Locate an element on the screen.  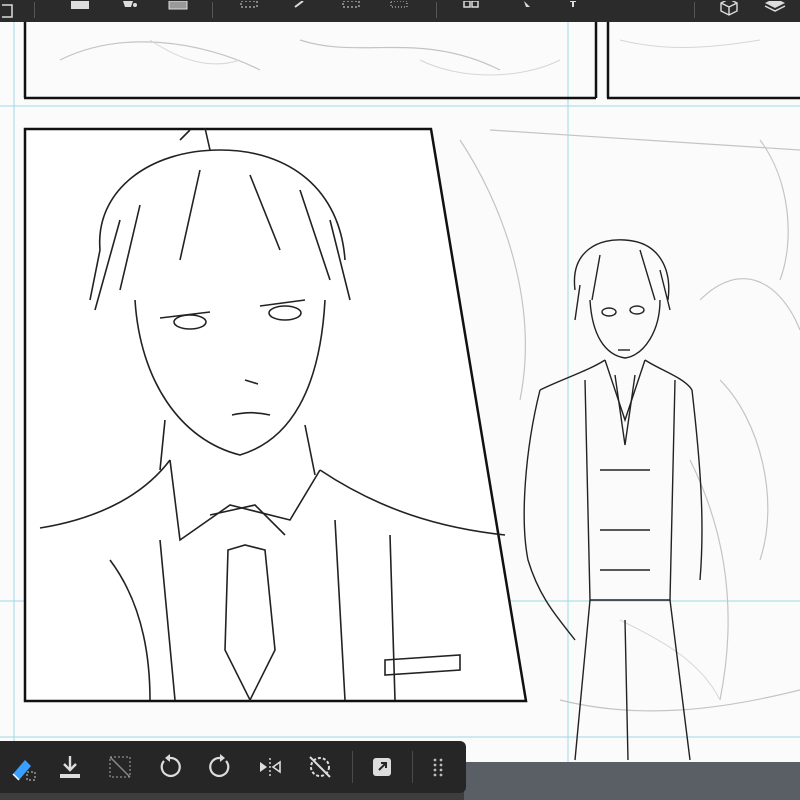
selection-dotted-button is located at coordinates (399, 11).